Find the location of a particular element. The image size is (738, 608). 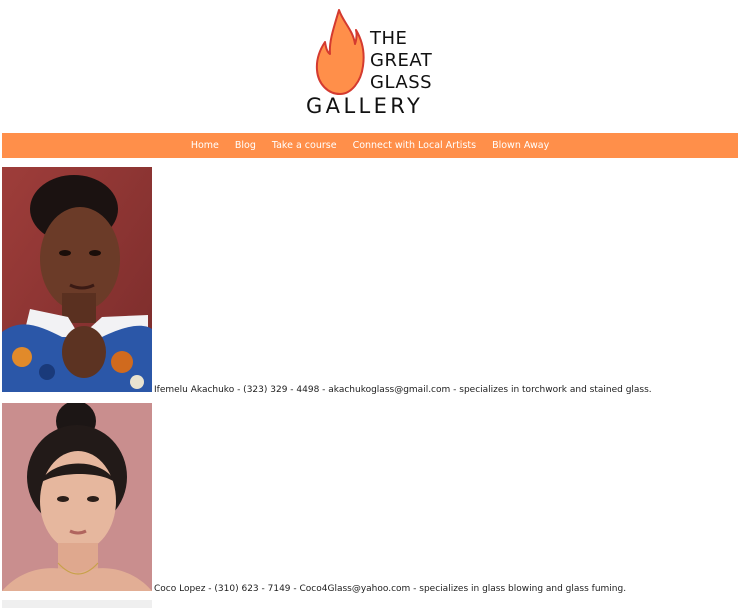

gallery-logo: THE GREAT GLASS GALLERY is located at coordinates (371, 64).